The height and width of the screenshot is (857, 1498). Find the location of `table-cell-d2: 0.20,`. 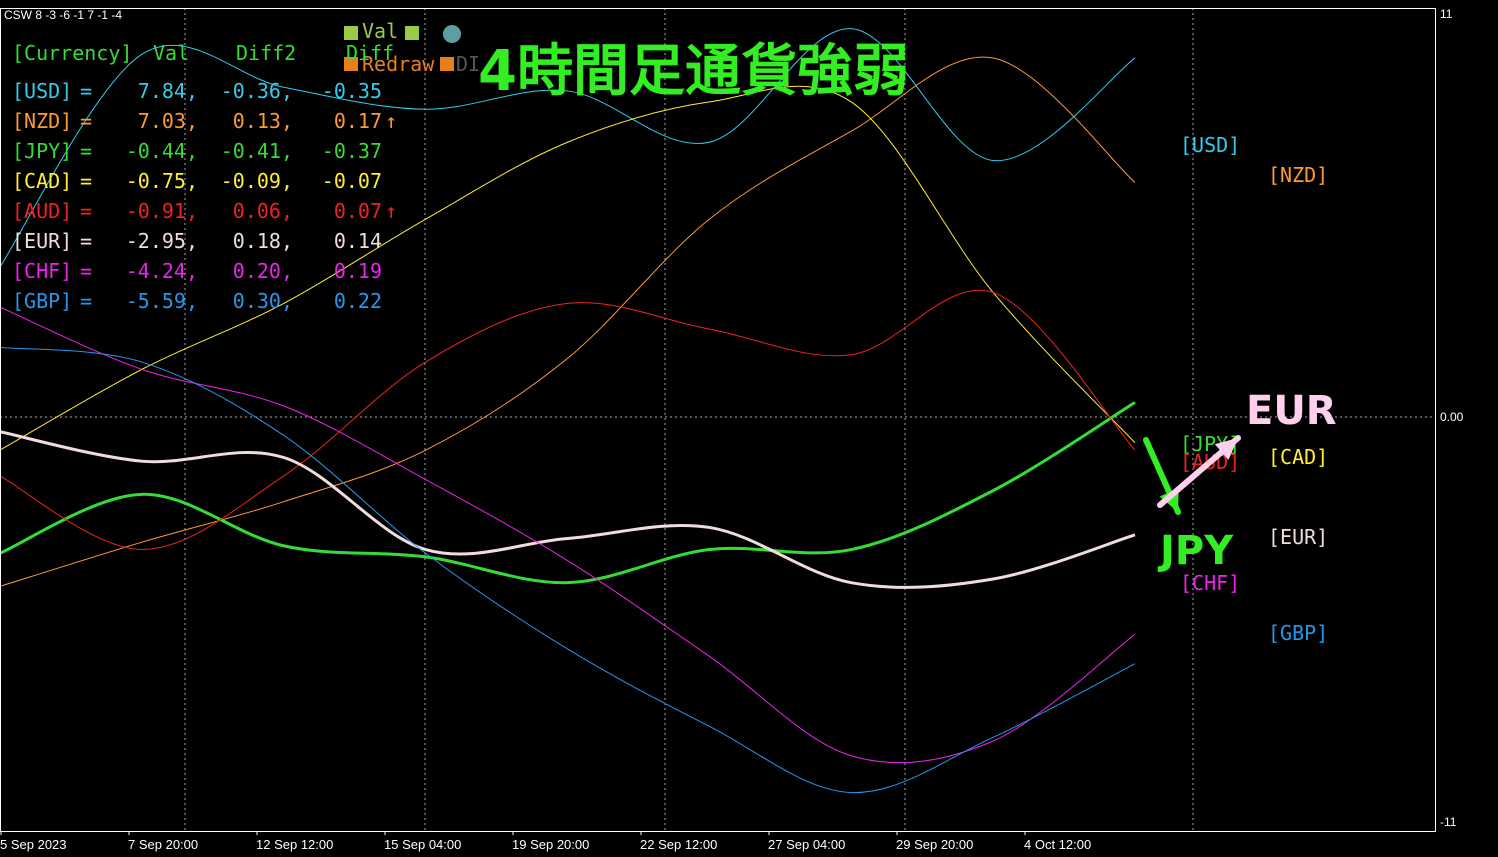

table-cell-d2: 0.20, is located at coordinates (262, 271).